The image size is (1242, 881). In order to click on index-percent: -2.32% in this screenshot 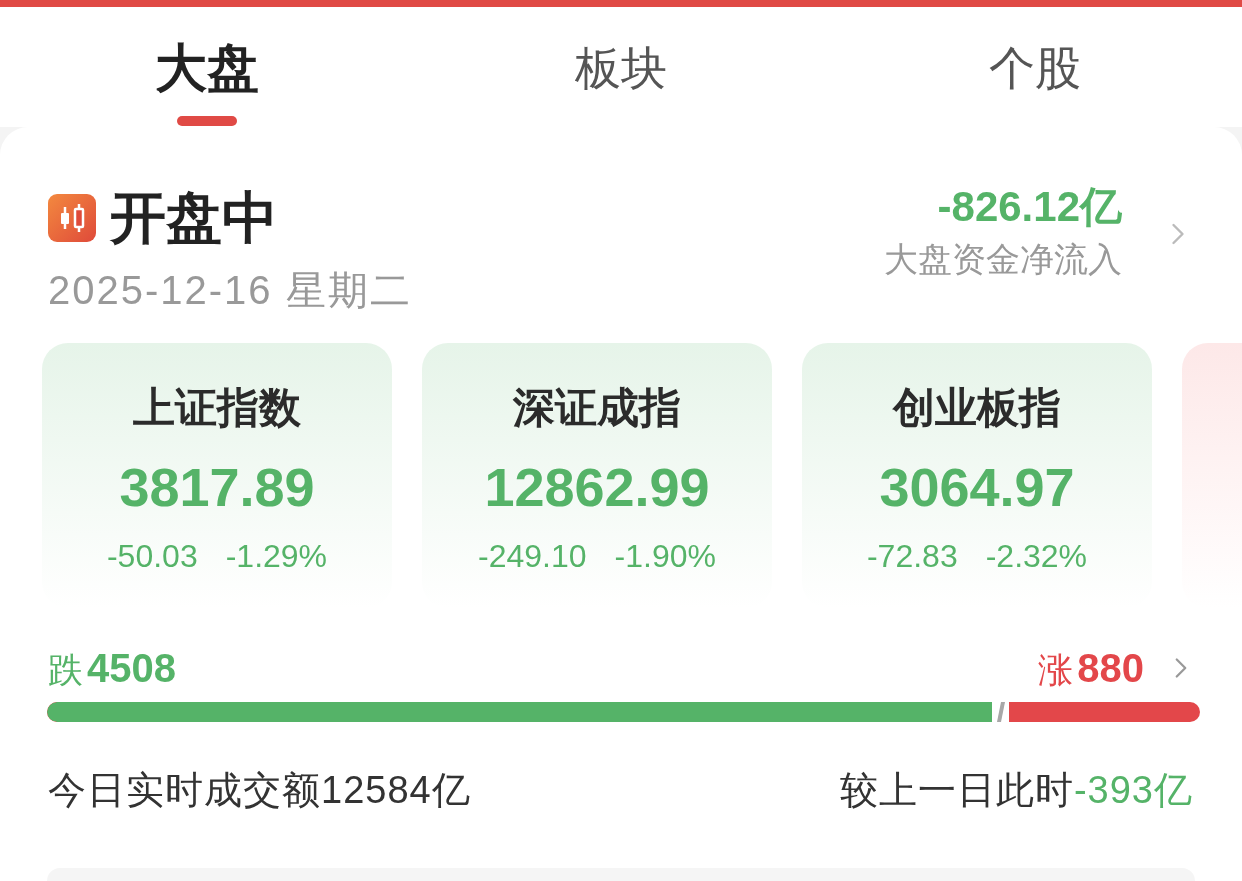, I will do `click(1036, 556)`.